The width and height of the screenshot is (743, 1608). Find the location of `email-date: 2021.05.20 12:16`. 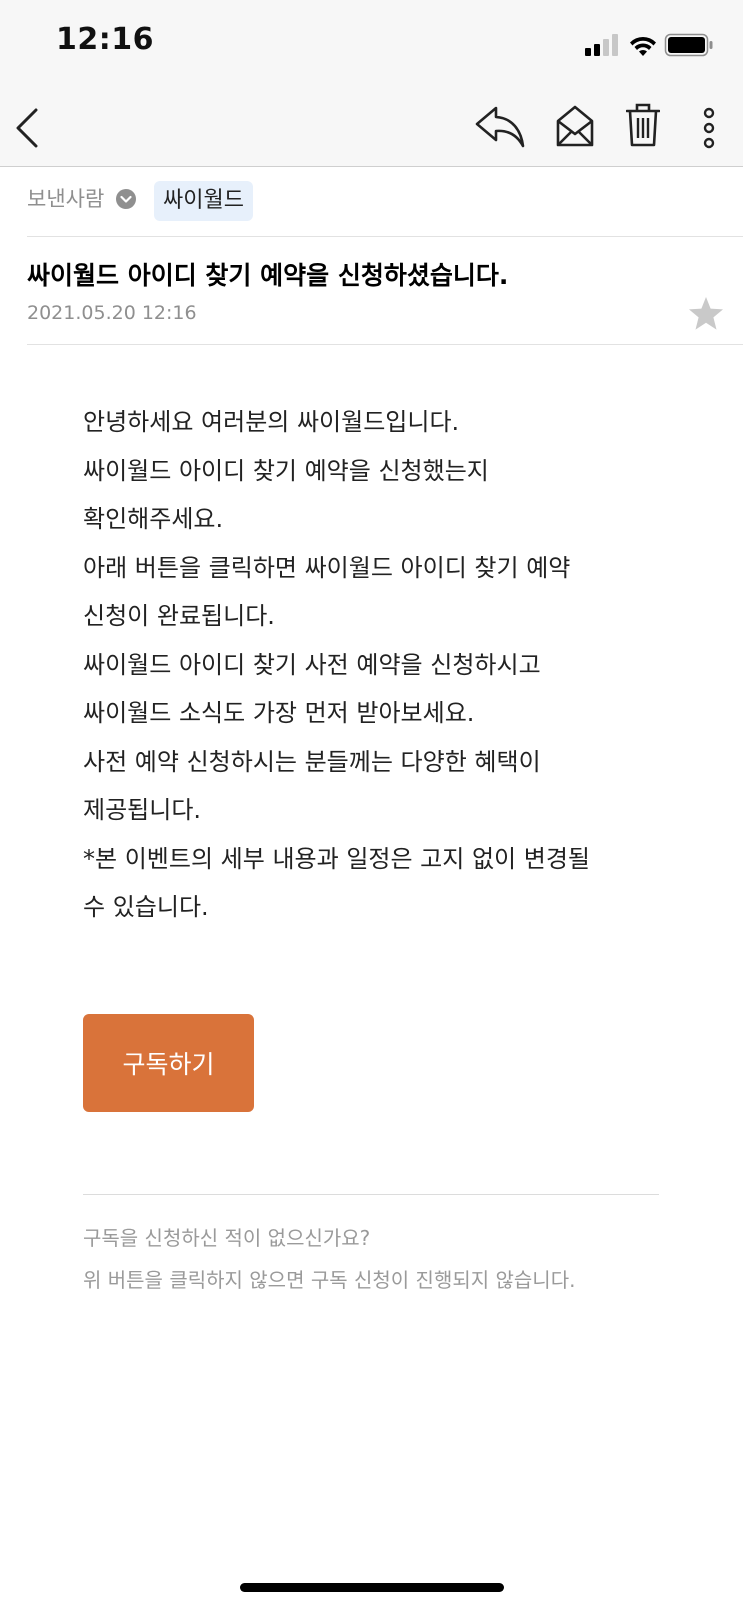

email-date: 2021.05.20 12:16 is located at coordinates (112, 313).